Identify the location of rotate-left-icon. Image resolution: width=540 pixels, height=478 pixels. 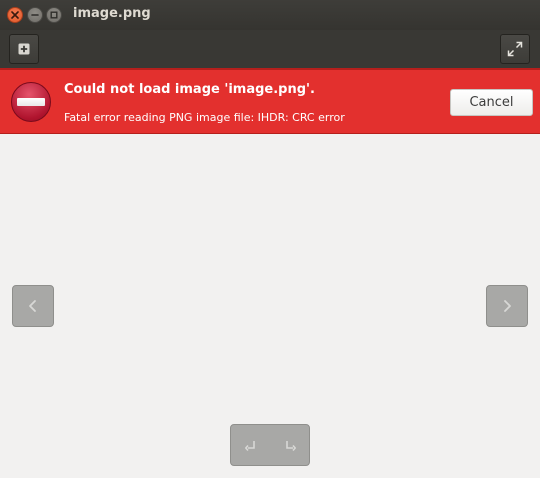
(249, 446).